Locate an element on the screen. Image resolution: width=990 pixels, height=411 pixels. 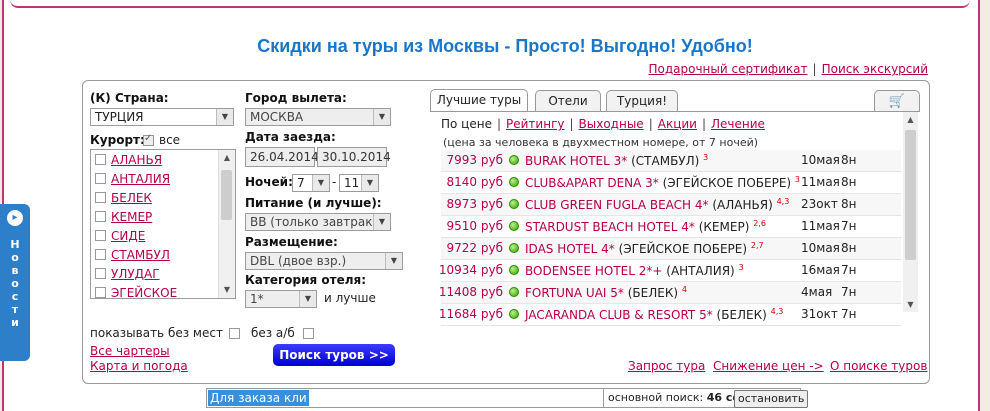
tour-request-link: Запрос тура is located at coordinates (666, 366).